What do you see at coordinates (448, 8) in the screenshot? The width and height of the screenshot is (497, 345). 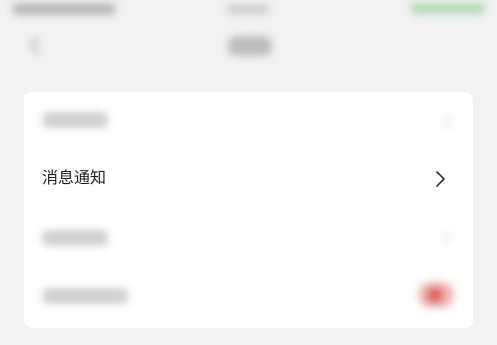 I see `status-indicators-placeholder` at bounding box center [448, 8].